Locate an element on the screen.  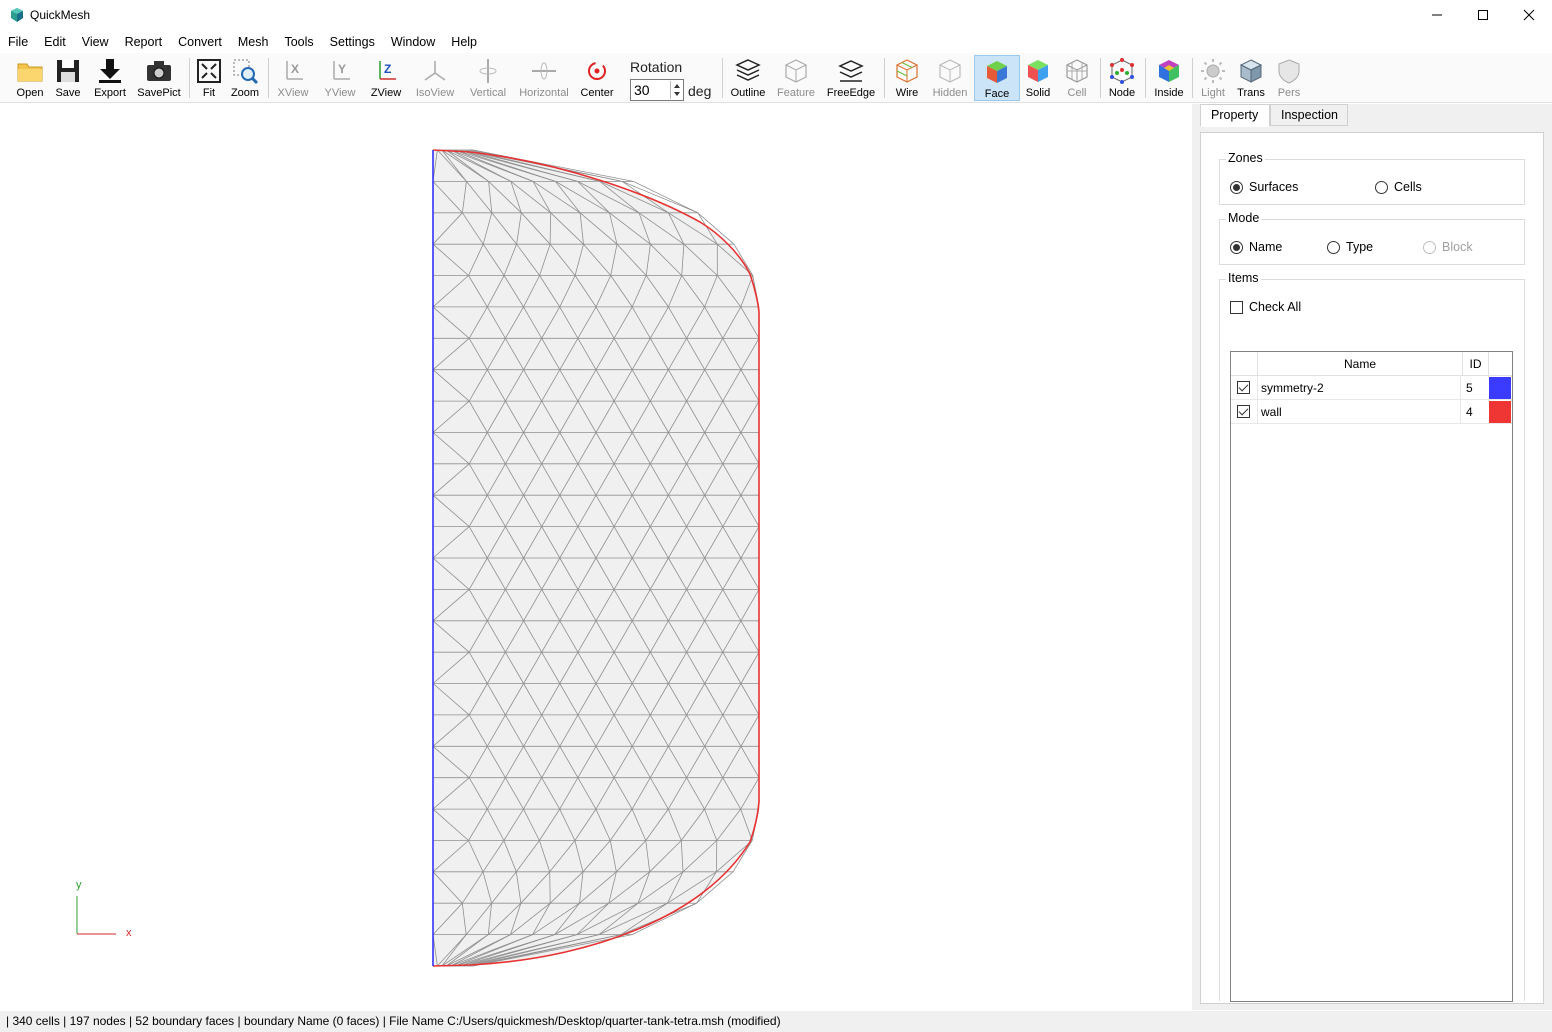
z-axis-view-icon: Z is located at coordinates (387, 70).